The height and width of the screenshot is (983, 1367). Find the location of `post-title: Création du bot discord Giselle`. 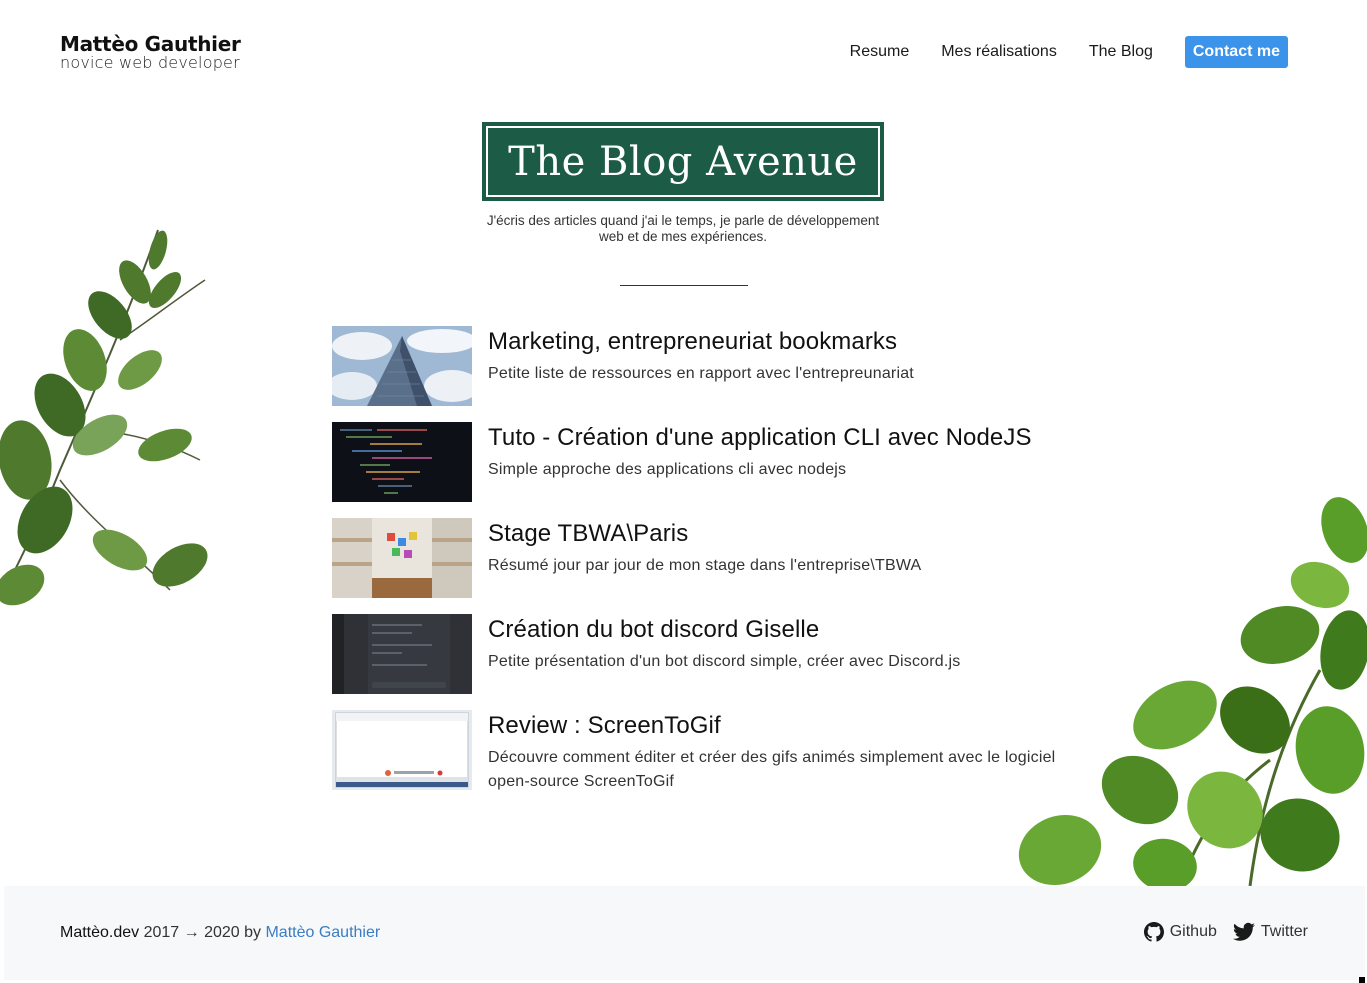

post-title: Création du bot discord Giselle is located at coordinates (653, 630).